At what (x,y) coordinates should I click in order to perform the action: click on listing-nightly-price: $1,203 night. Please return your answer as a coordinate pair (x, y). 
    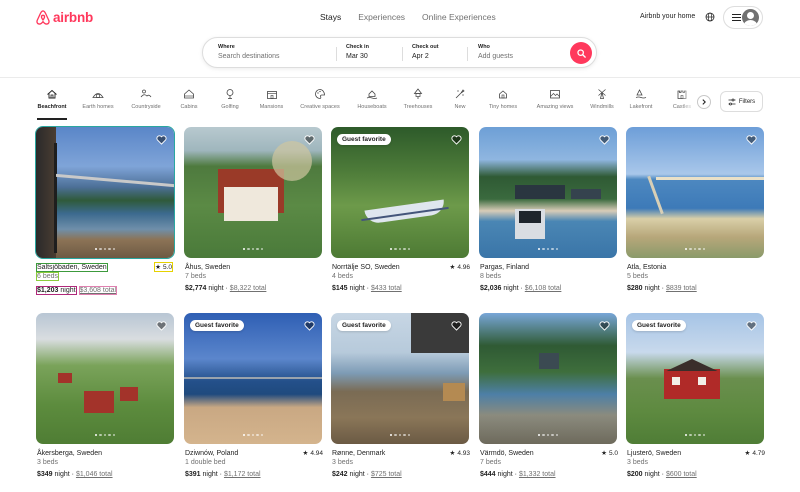
    Looking at the image, I should click on (56, 290).